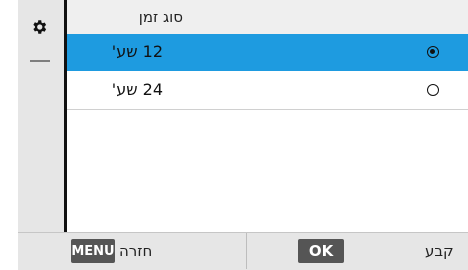 The width and height of the screenshot is (468, 270). What do you see at coordinates (267, 52) in the screenshot?
I see `option-12-hour: 12 שע'` at bounding box center [267, 52].